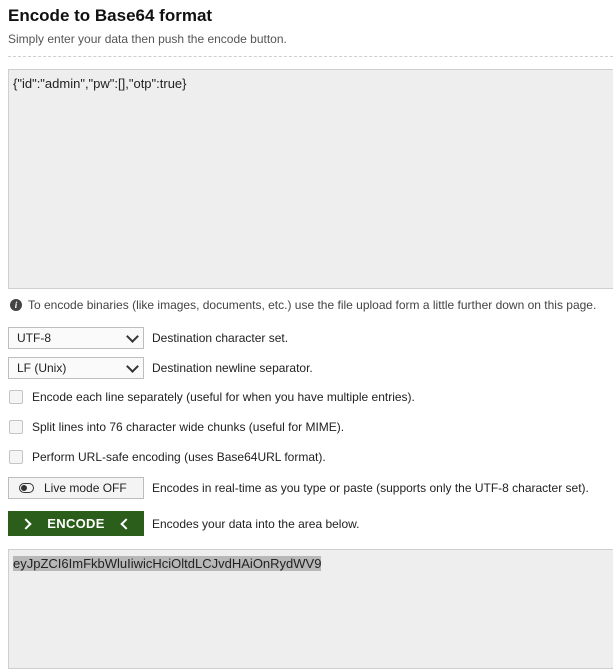 The height and width of the screenshot is (669, 613). Describe the element at coordinates (126, 523) in the screenshot. I see `chevron-left-icon` at that location.